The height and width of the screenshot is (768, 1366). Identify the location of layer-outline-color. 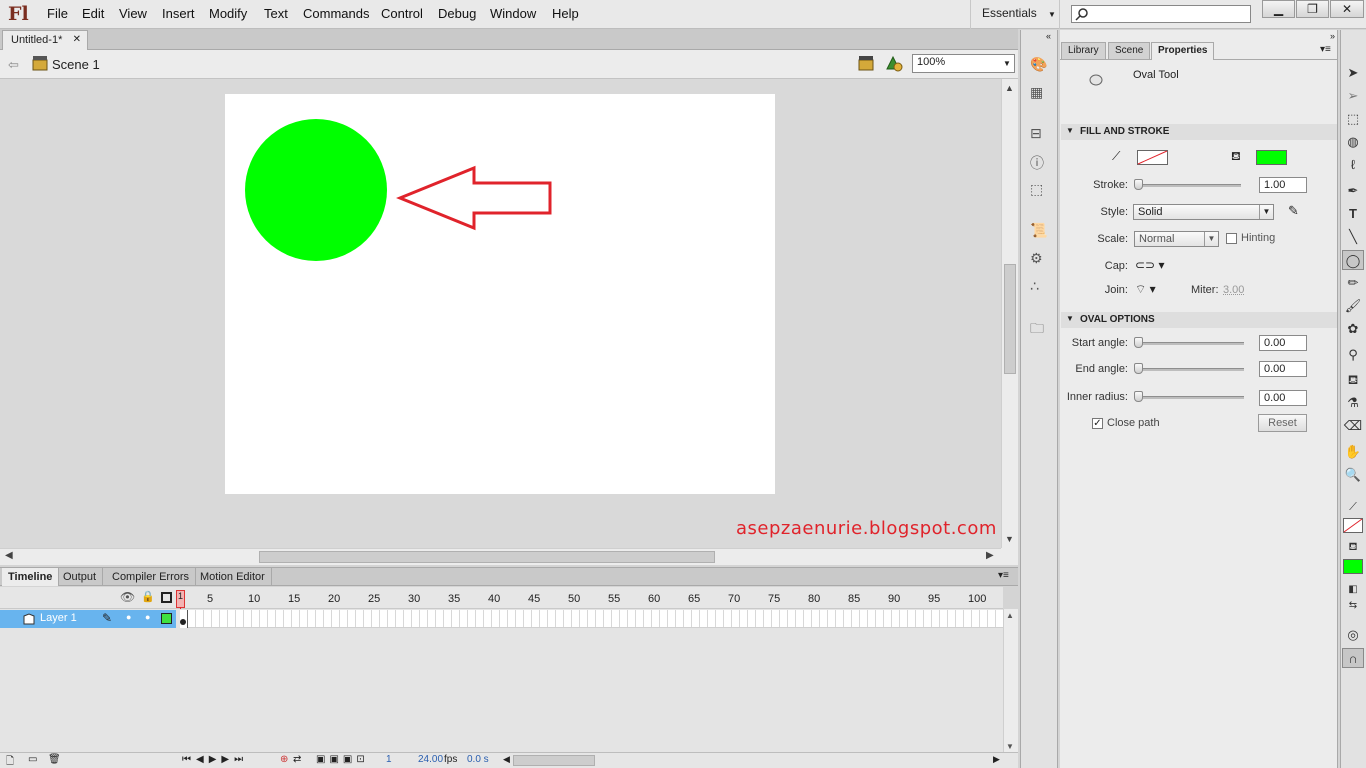
(166, 618).